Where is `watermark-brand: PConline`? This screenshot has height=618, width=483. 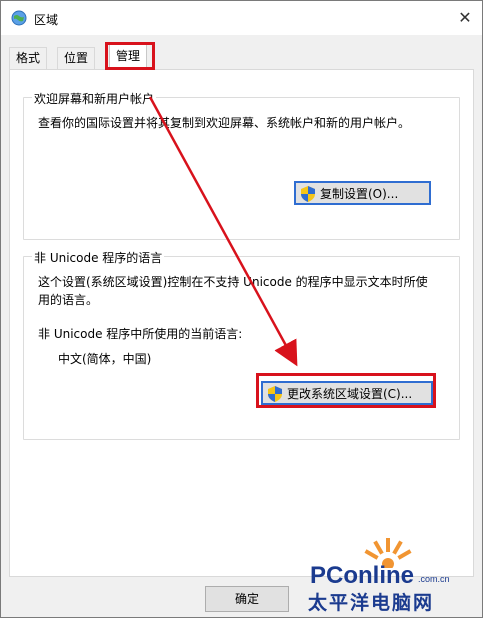 watermark-brand: PConline is located at coordinates (362, 575).